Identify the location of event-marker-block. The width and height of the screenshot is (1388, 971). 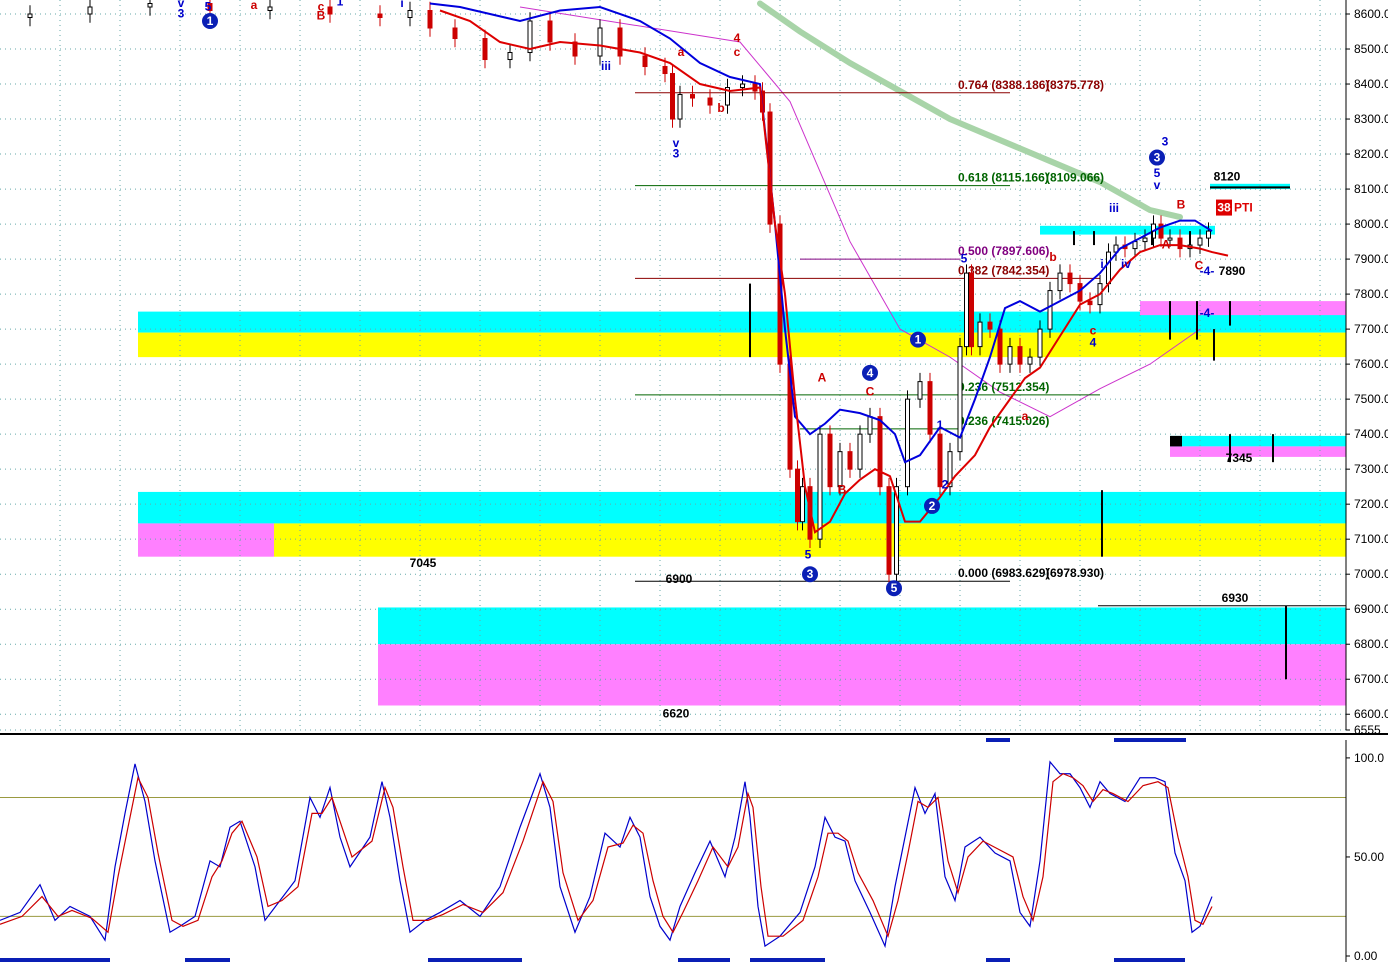
(1176, 441).